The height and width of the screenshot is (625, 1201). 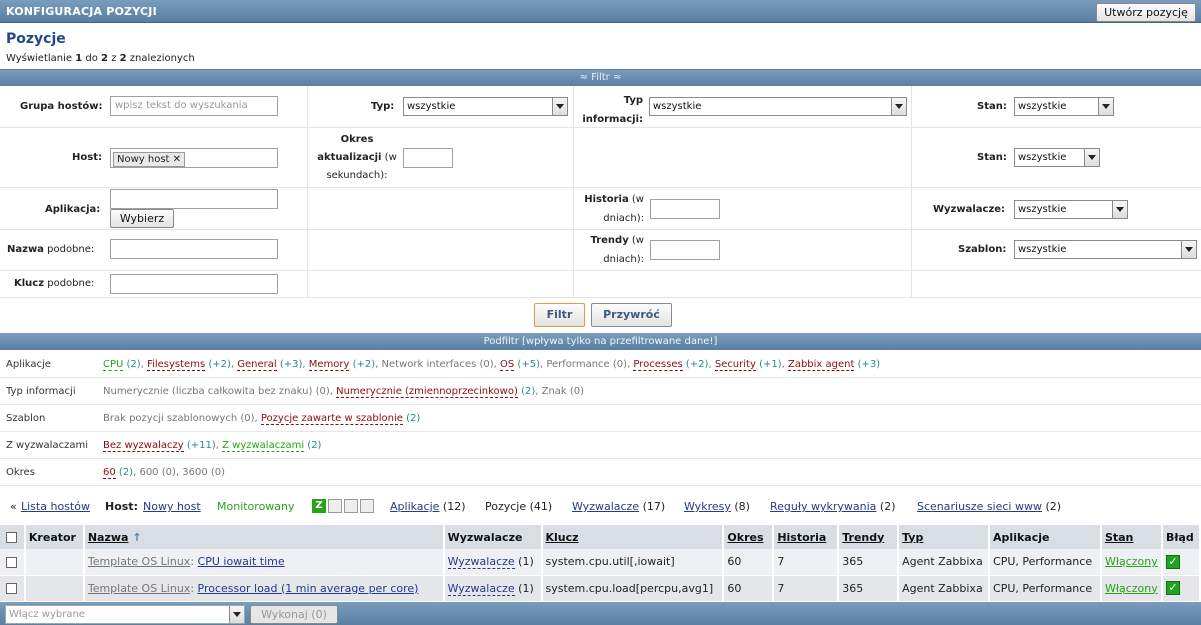 What do you see at coordinates (749, 537) in the screenshot?
I see `col-interval: Okres` at bounding box center [749, 537].